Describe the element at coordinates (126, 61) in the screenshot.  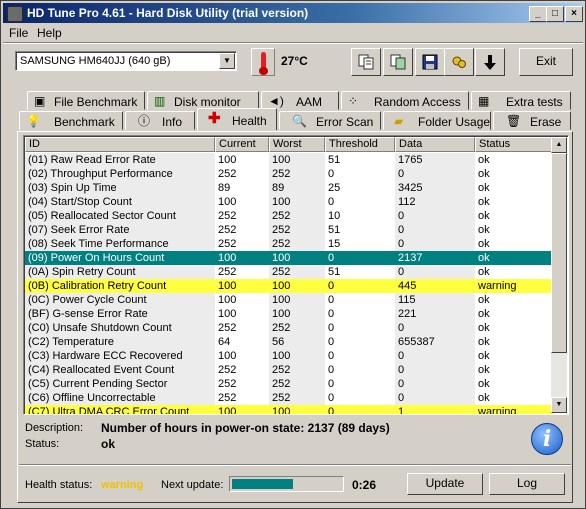
I see `drive-select: SAMSUNG HM640JJ (640 gB) ▼` at that location.